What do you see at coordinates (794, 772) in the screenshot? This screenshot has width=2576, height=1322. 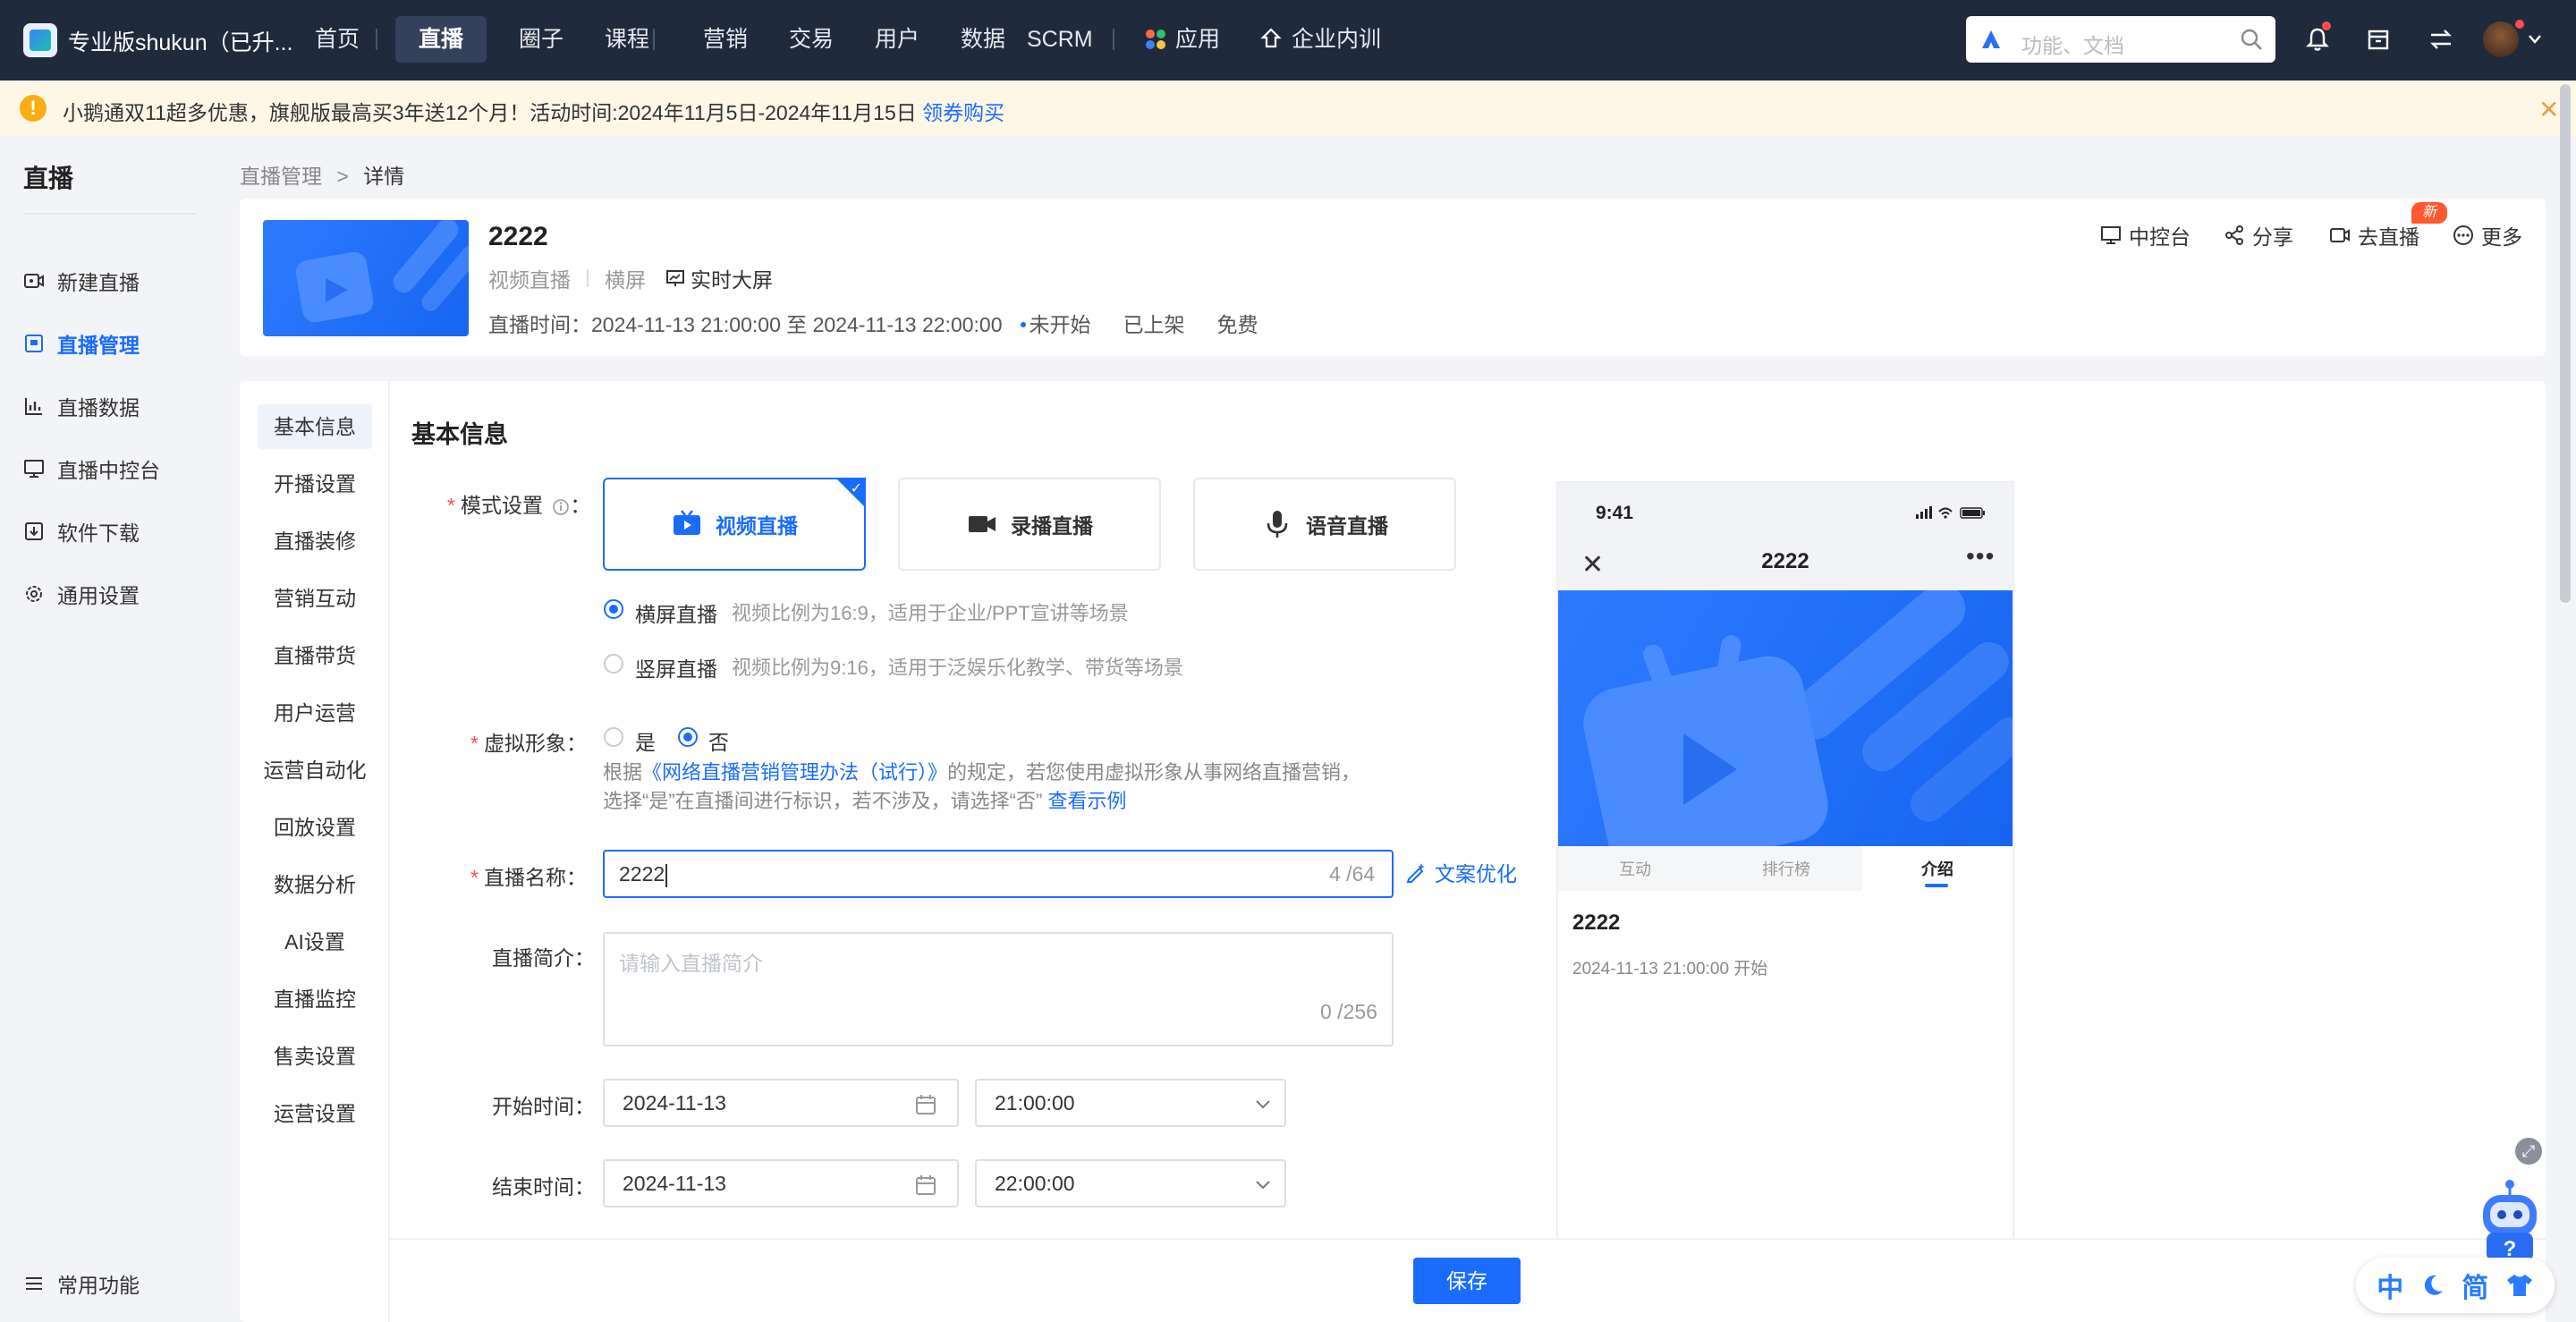 I see `regulation-link: 《网络直播营销管理办法（试行）》` at bounding box center [794, 772].